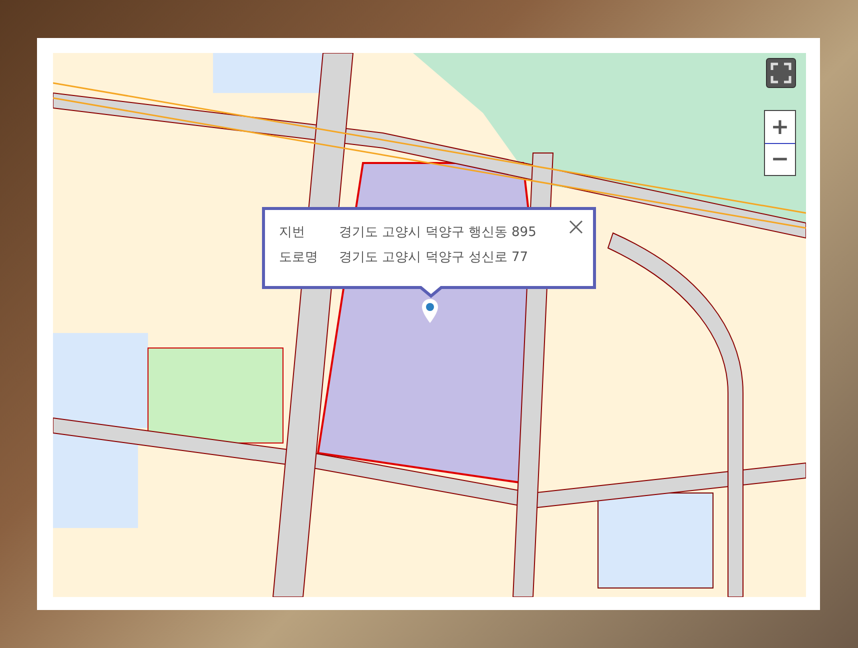 The image size is (858, 648). Describe the element at coordinates (430, 311) in the screenshot. I see `map-pin-icon` at that location.